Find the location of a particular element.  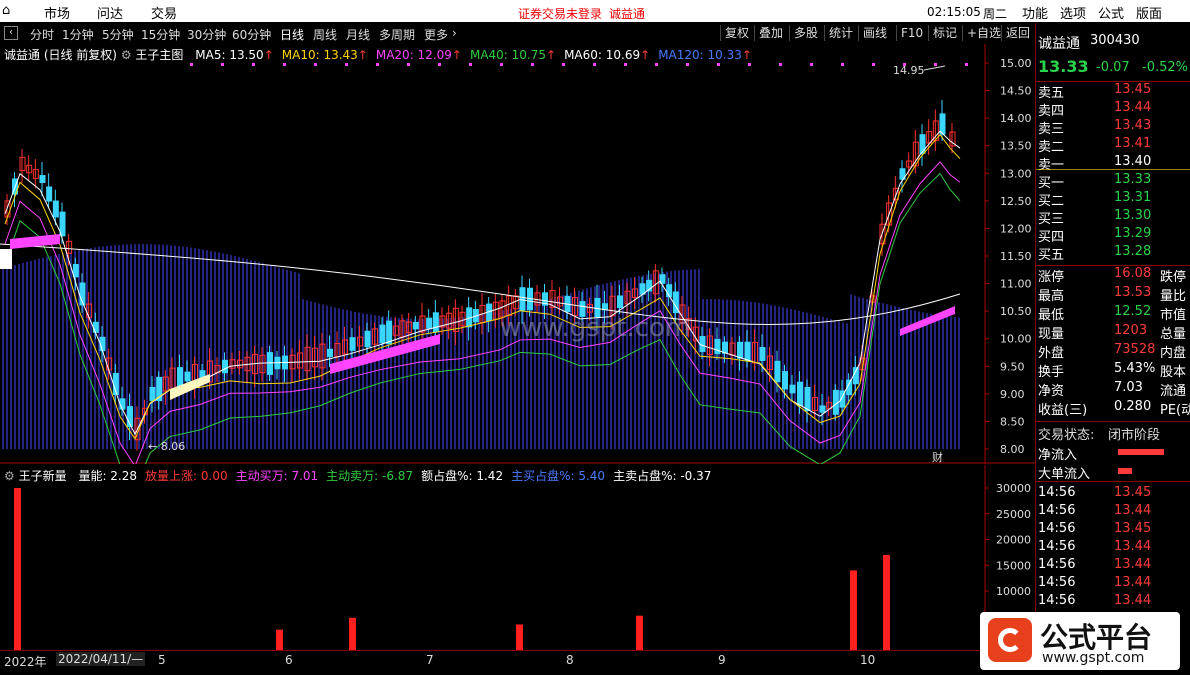

btn-f10: F10 is located at coordinates (911, 33).